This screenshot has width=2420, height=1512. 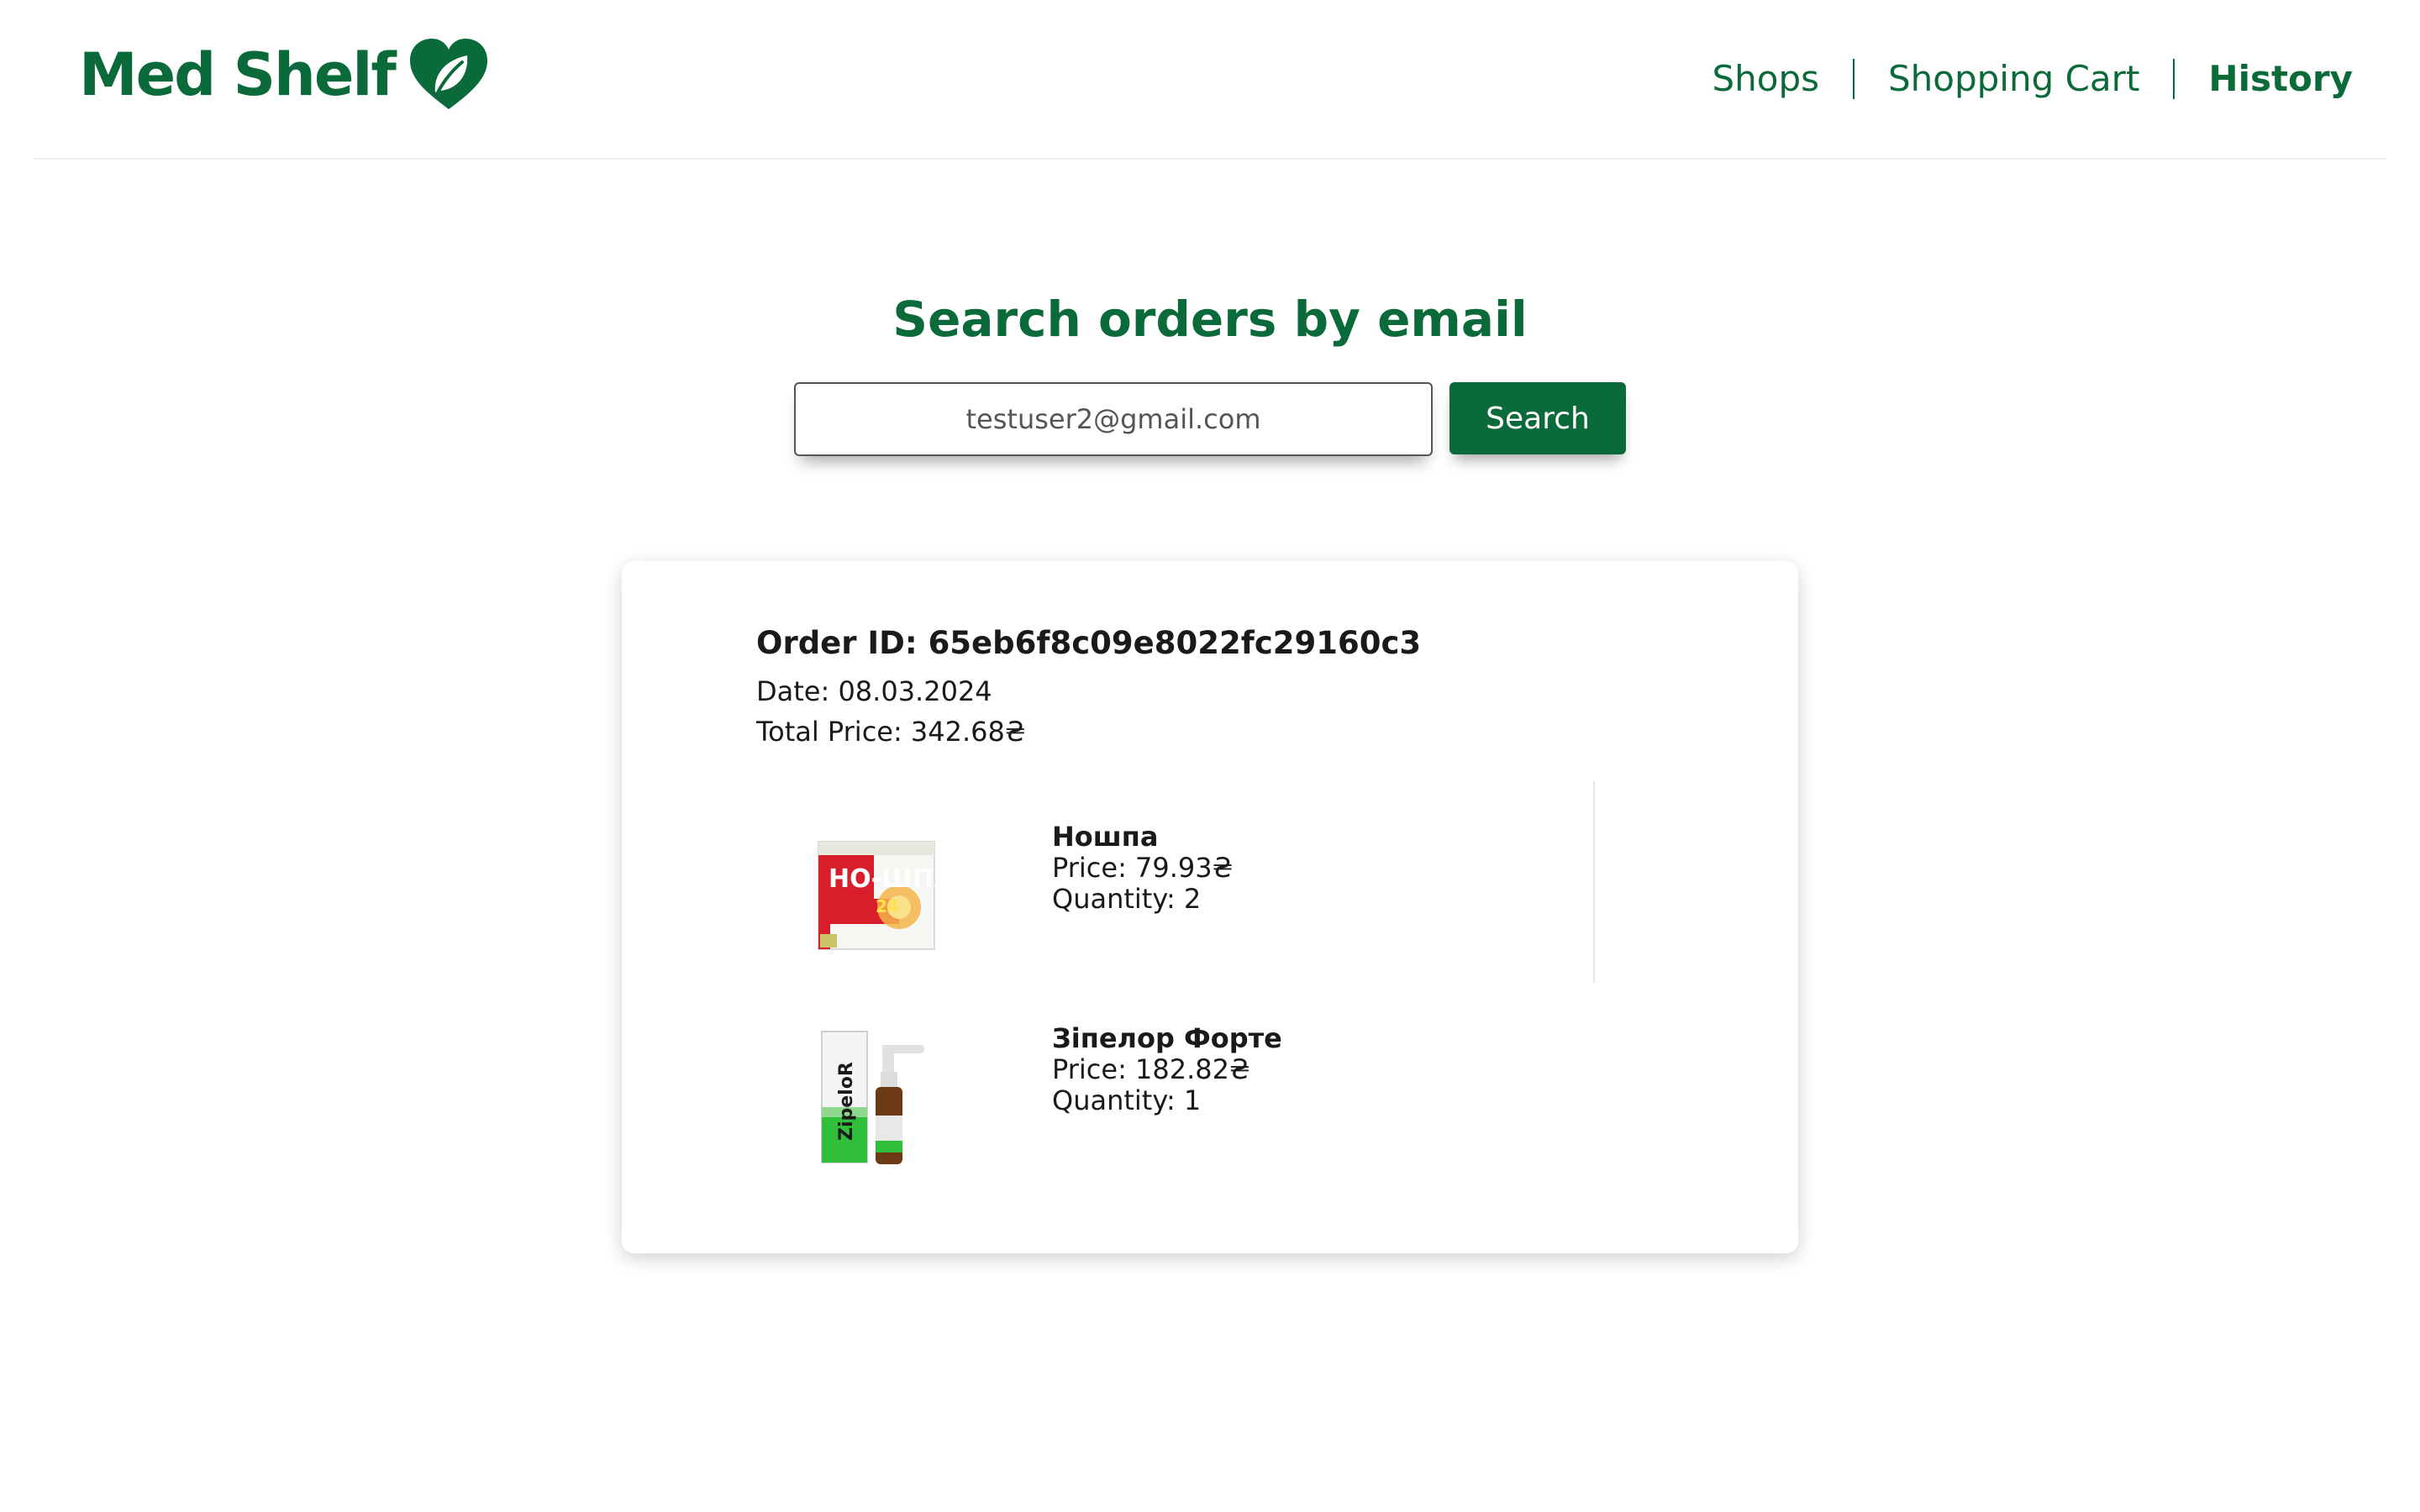 What do you see at coordinates (1210, 319) in the screenshot?
I see `search-title: Search orders by email` at bounding box center [1210, 319].